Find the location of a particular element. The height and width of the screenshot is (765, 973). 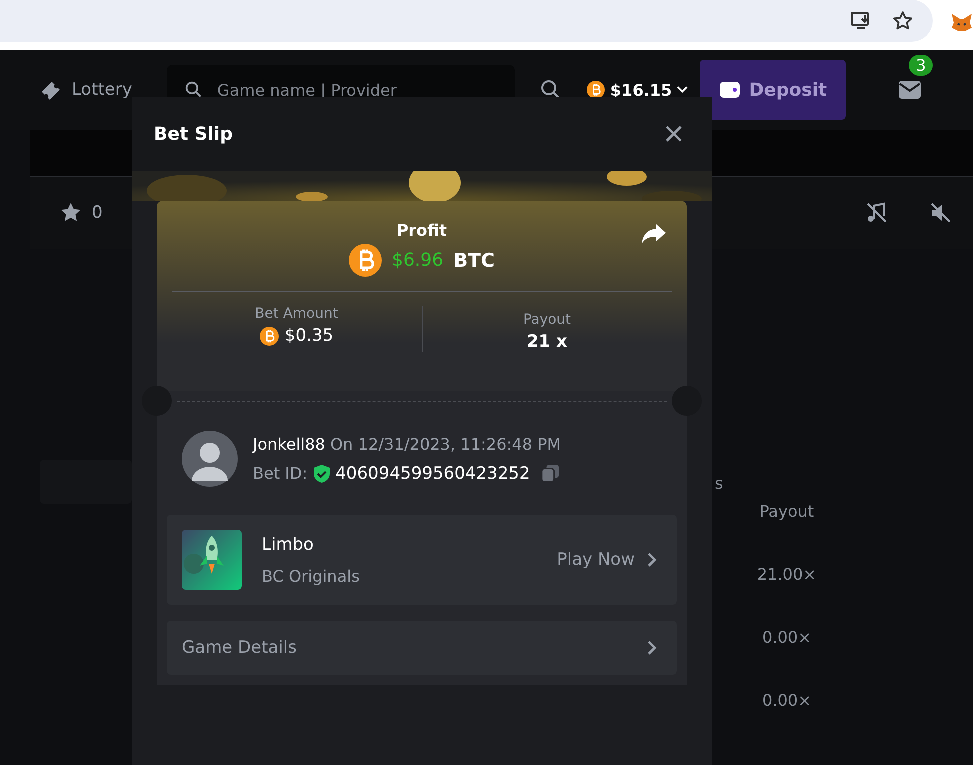

bet-date: On 12/31/2023, 11:26:48 PM is located at coordinates (446, 444).